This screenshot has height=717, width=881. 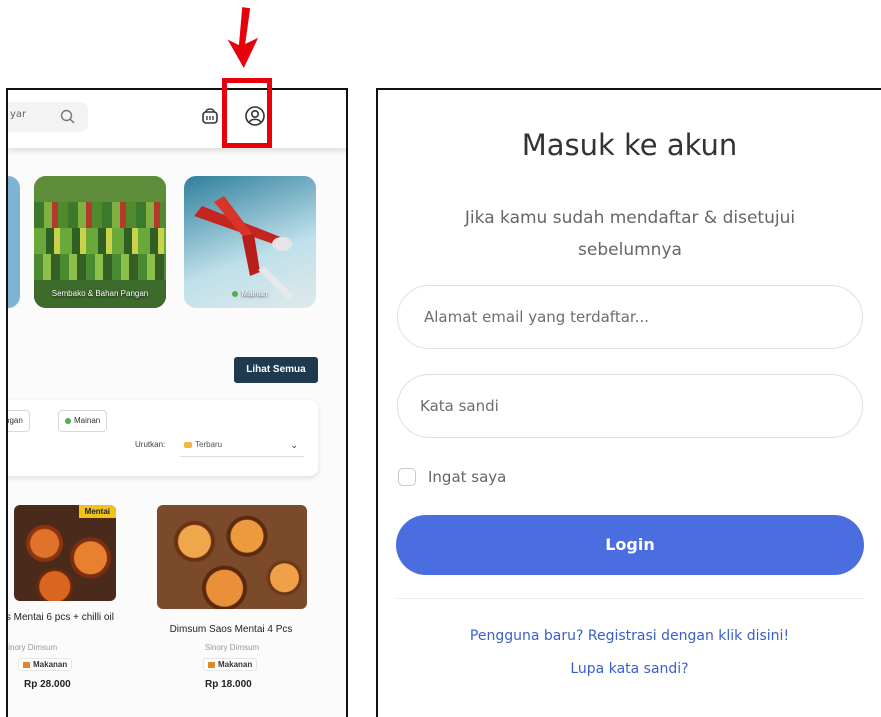 I want to click on product-price: Rp 28.000, so click(x=47, y=684).